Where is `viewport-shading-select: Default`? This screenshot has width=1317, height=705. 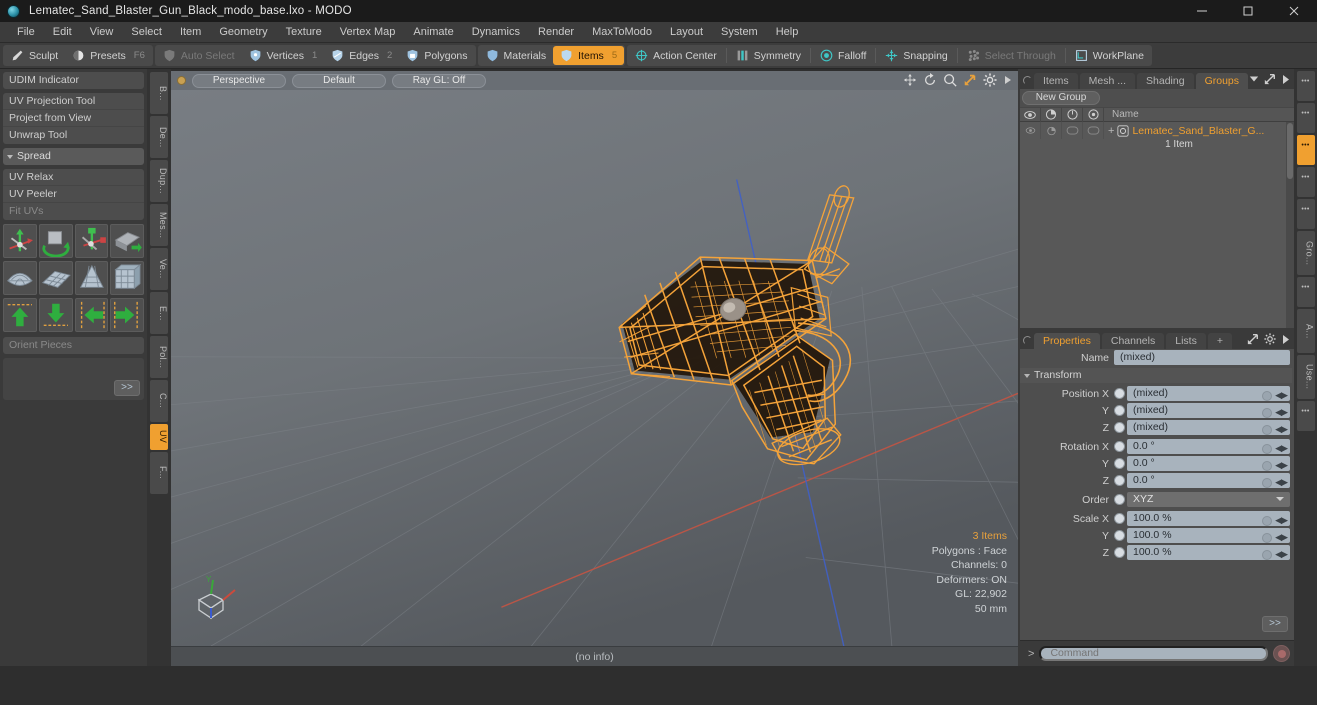
viewport-shading-select: Default is located at coordinates (339, 80).